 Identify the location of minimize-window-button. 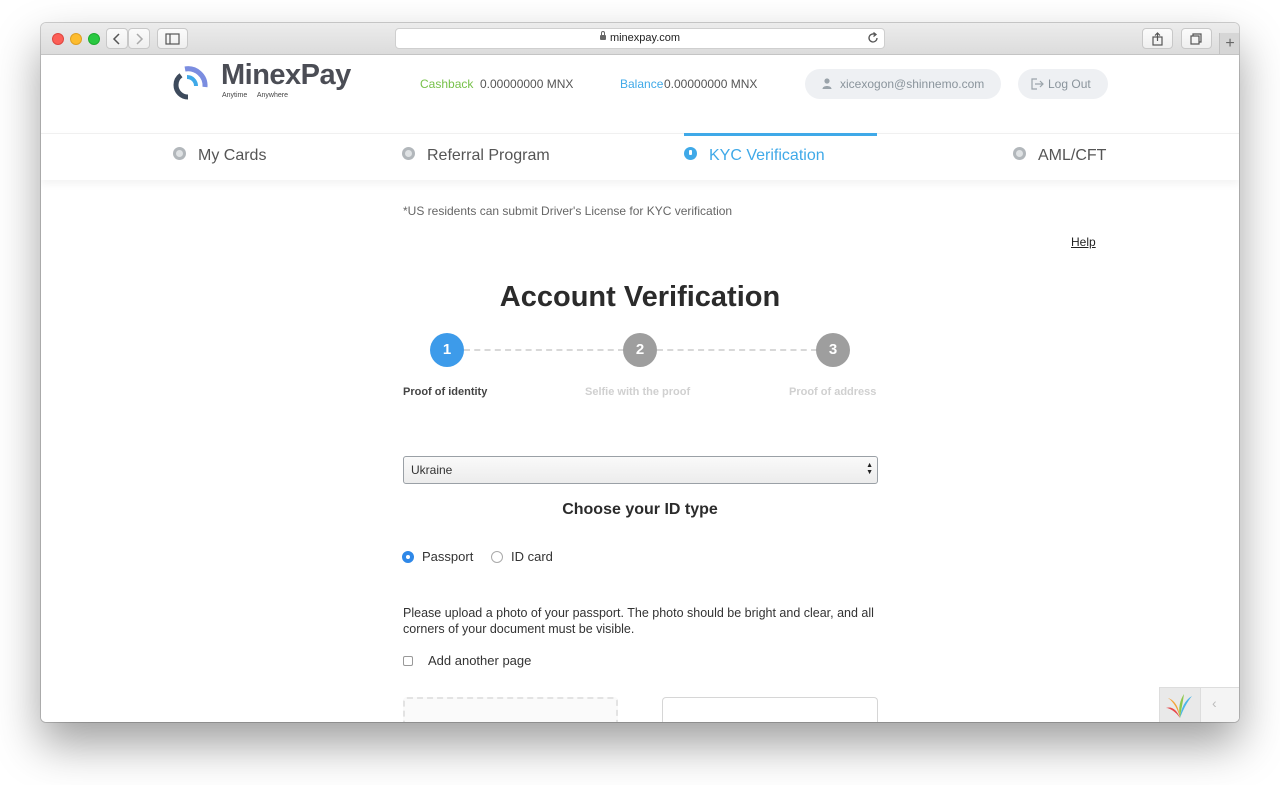
(76, 39).